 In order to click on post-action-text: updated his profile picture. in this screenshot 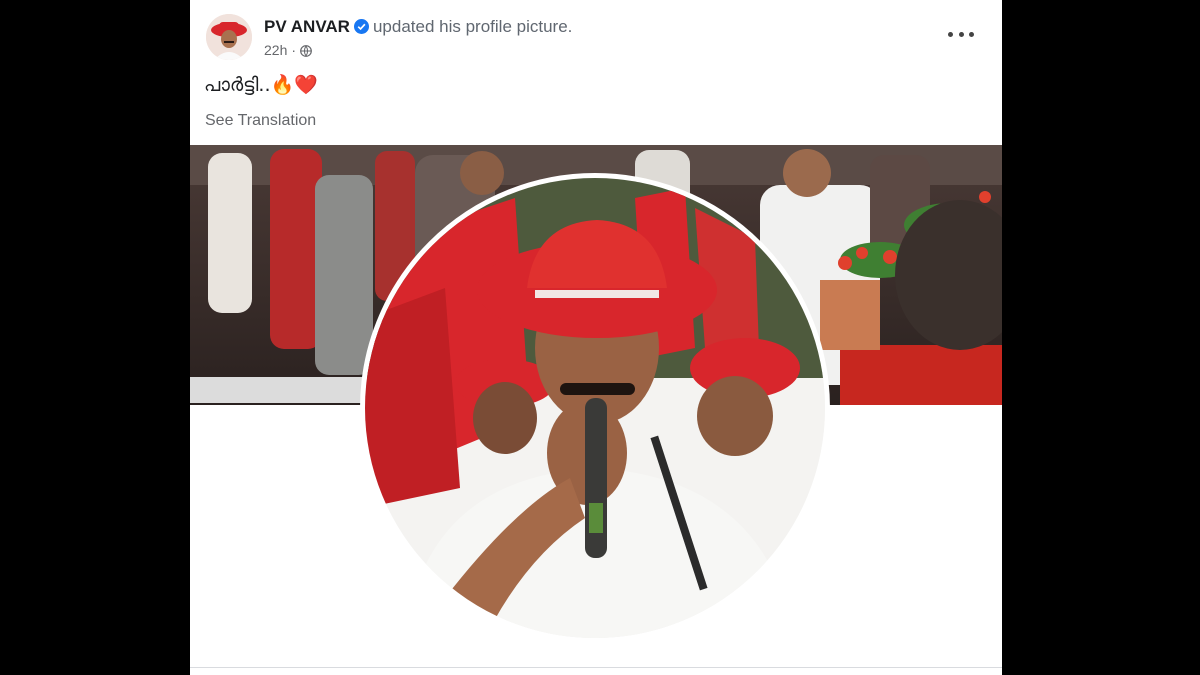, I will do `click(472, 26)`.